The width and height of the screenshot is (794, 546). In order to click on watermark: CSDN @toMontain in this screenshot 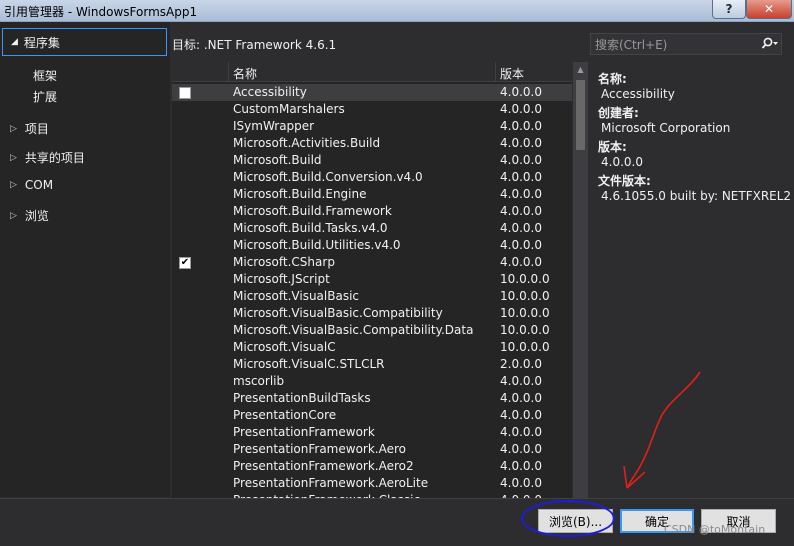, I will do `click(715, 529)`.